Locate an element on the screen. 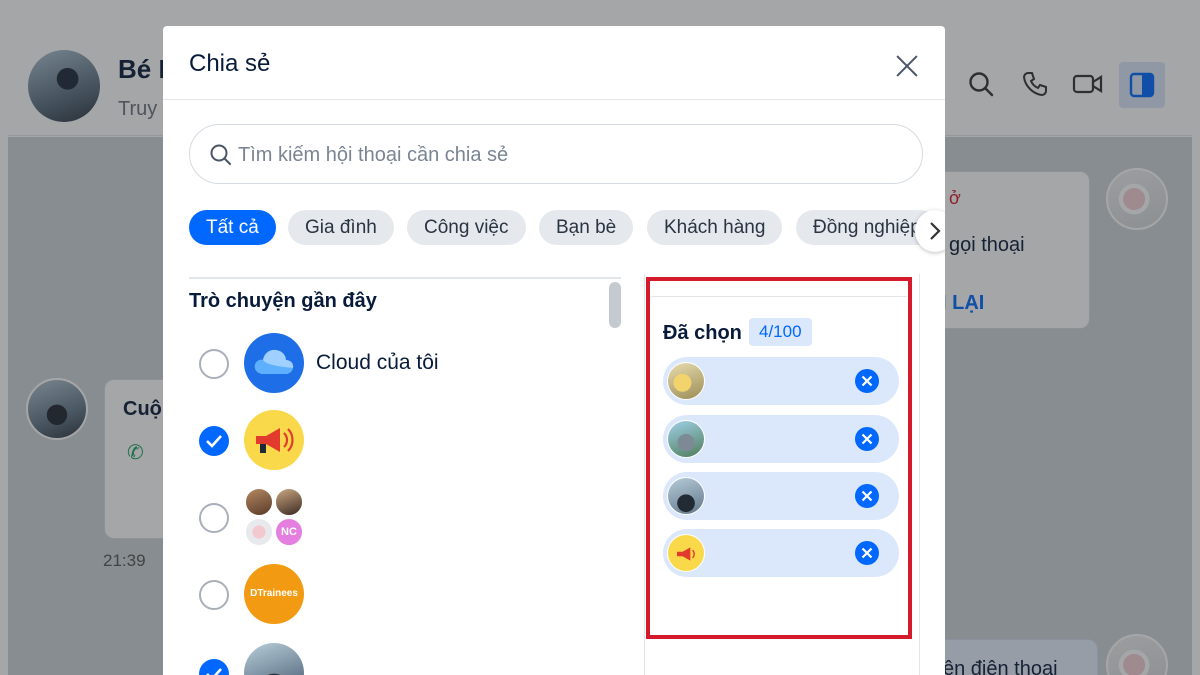 Image resolution: width=1200 pixels, height=675 pixels. dialog-title: Chia sẻ is located at coordinates (230, 63).